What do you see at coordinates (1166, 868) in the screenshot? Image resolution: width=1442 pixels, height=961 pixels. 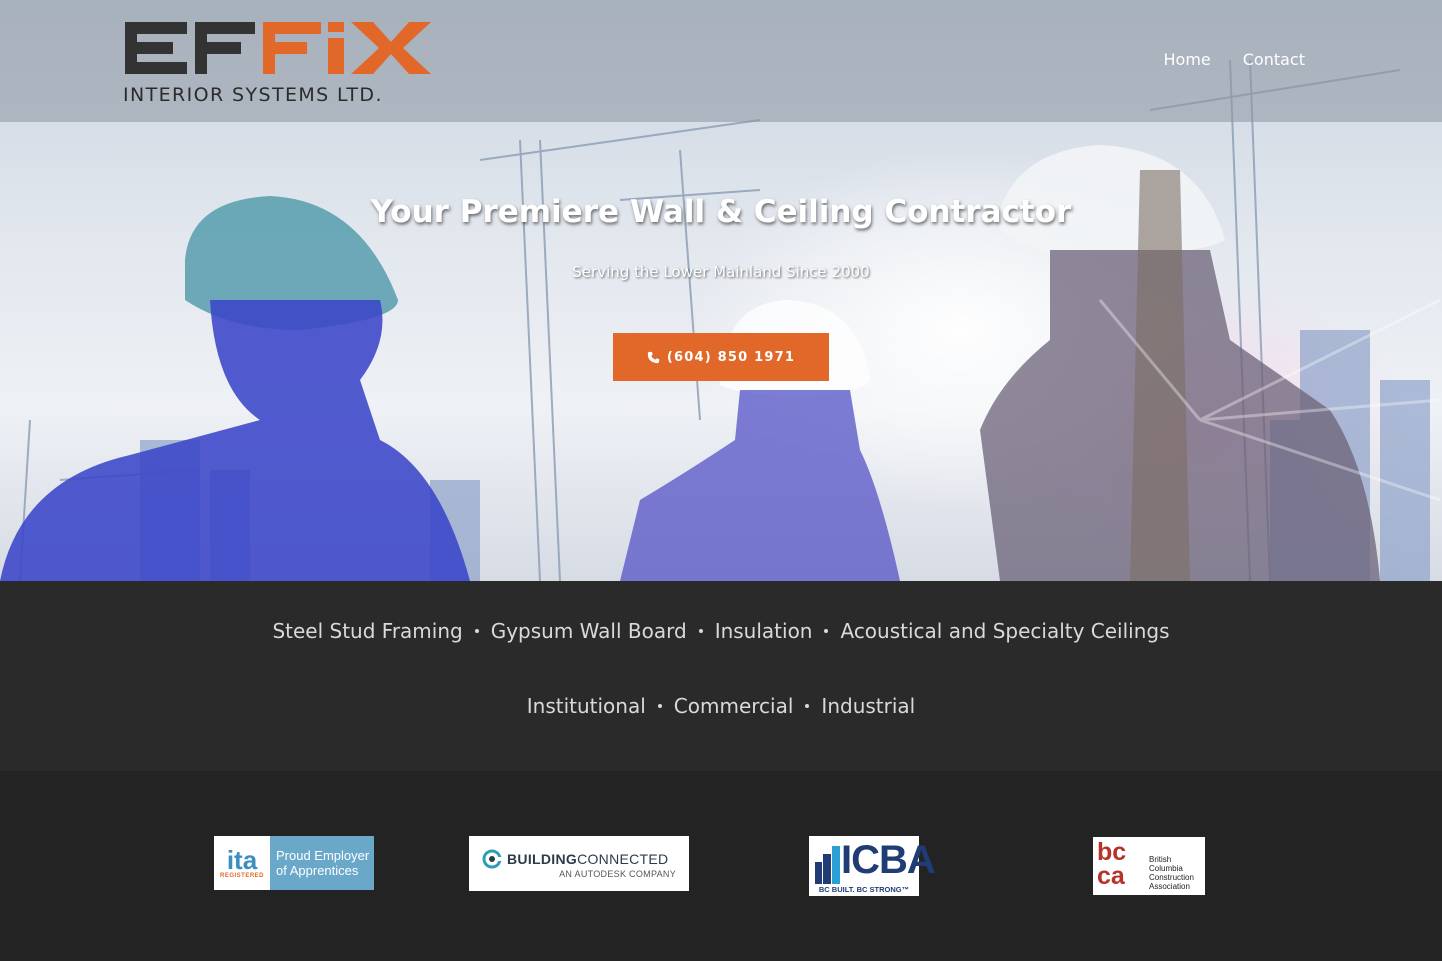 I see `bcca-caption-line: Columbia` at bounding box center [1166, 868].